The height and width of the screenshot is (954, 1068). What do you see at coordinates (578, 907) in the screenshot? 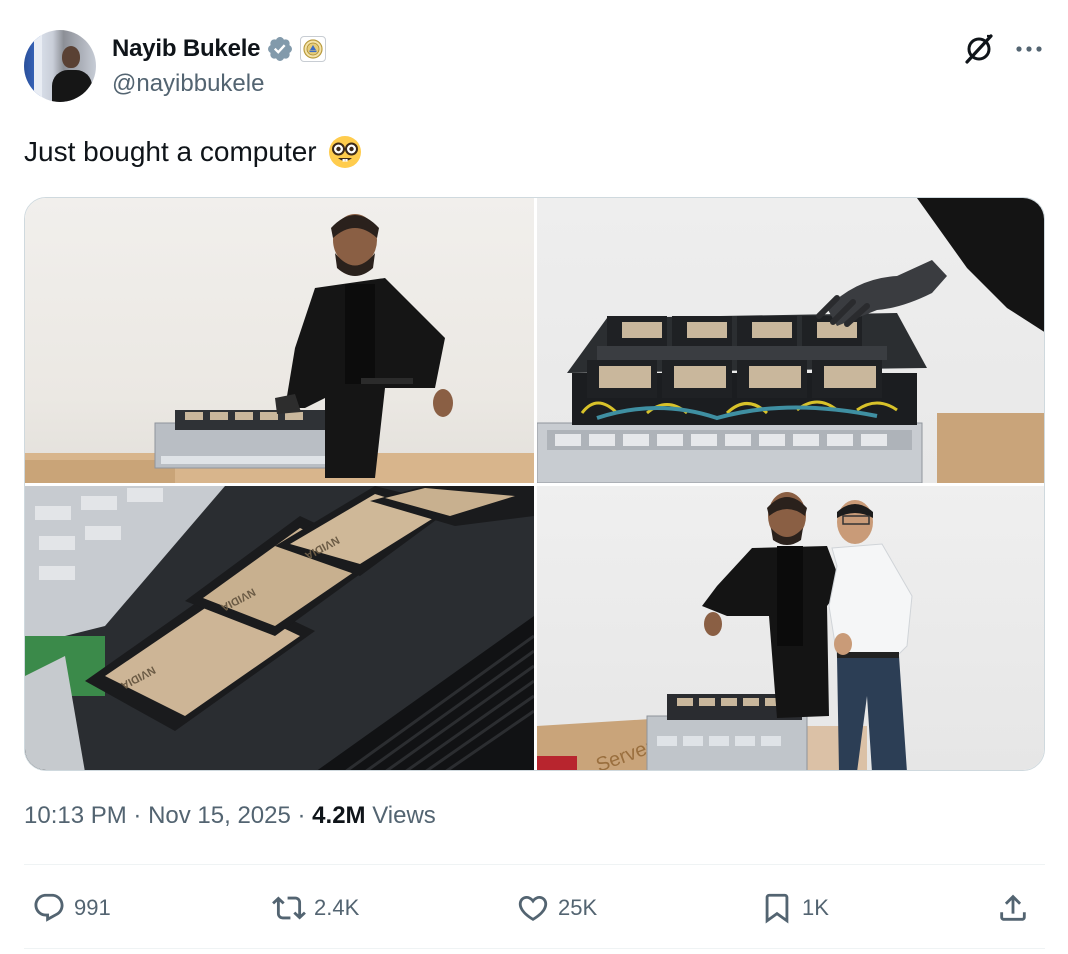
I see `like-count: 25K` at bounding box center [578, 907].